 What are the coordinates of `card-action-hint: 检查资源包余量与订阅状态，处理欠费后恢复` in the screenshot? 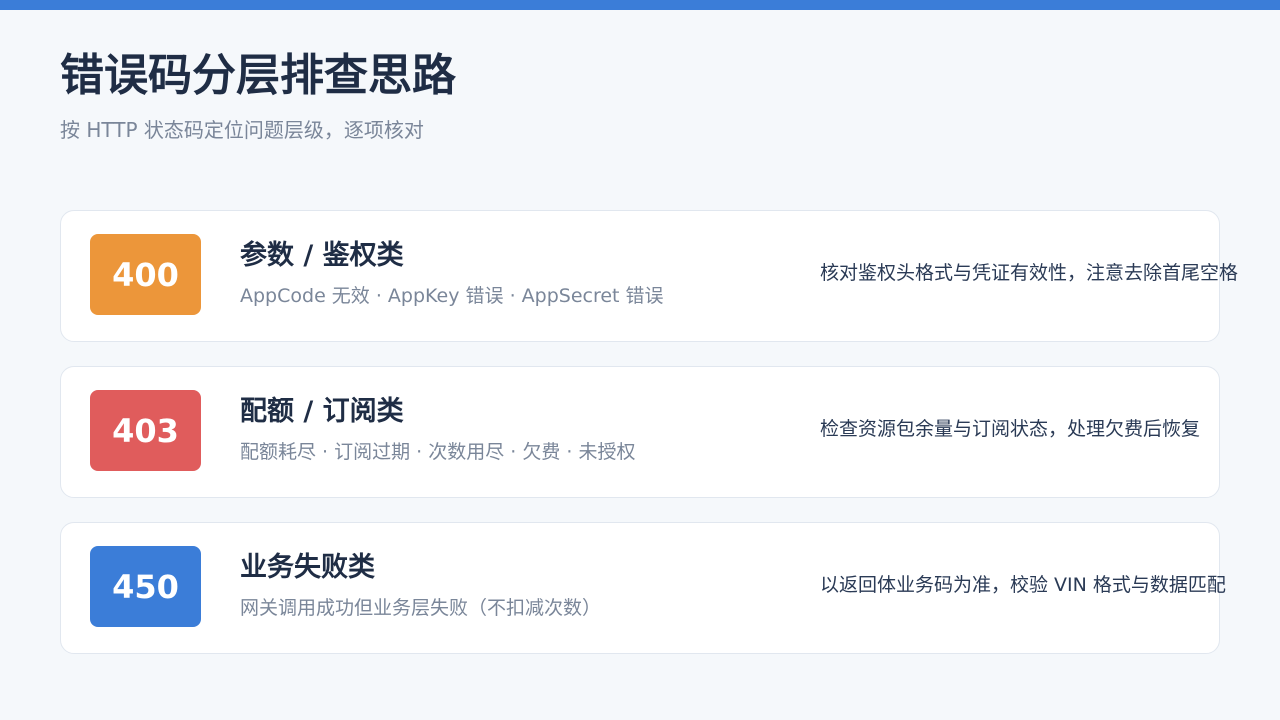 It's located at (1010, 429).